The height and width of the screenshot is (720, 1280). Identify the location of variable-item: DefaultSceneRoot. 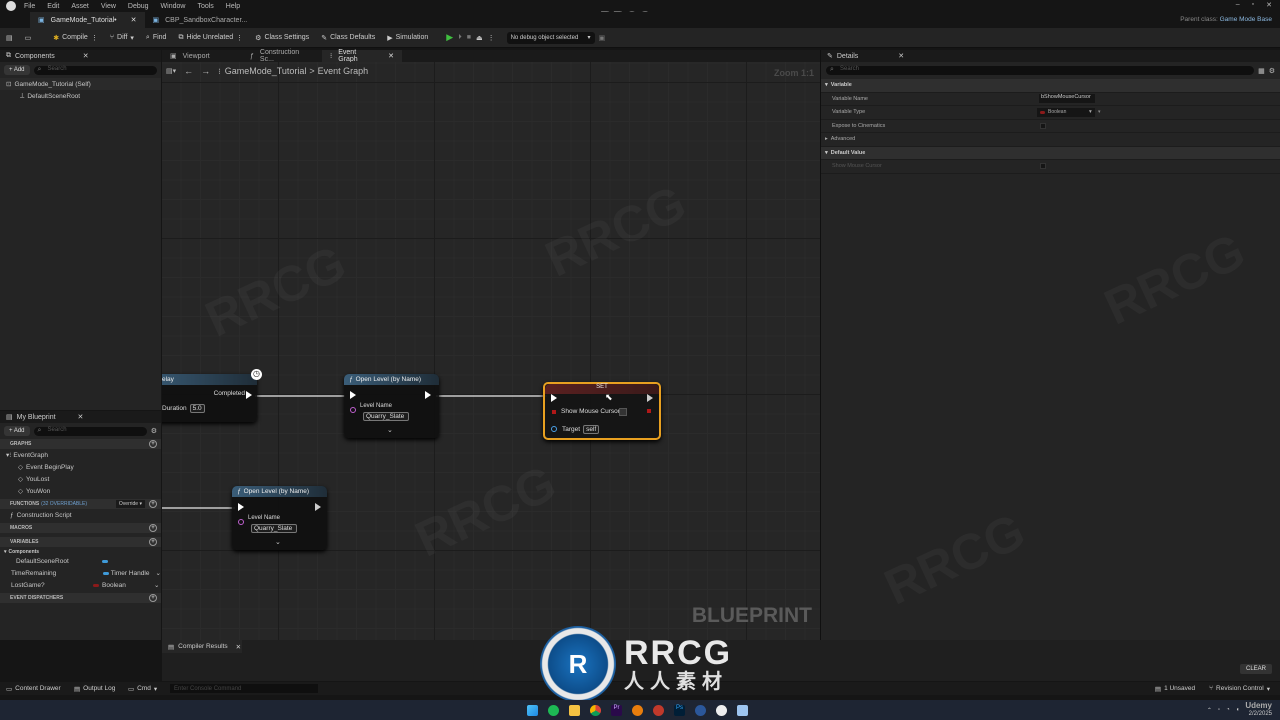
(80, 561).